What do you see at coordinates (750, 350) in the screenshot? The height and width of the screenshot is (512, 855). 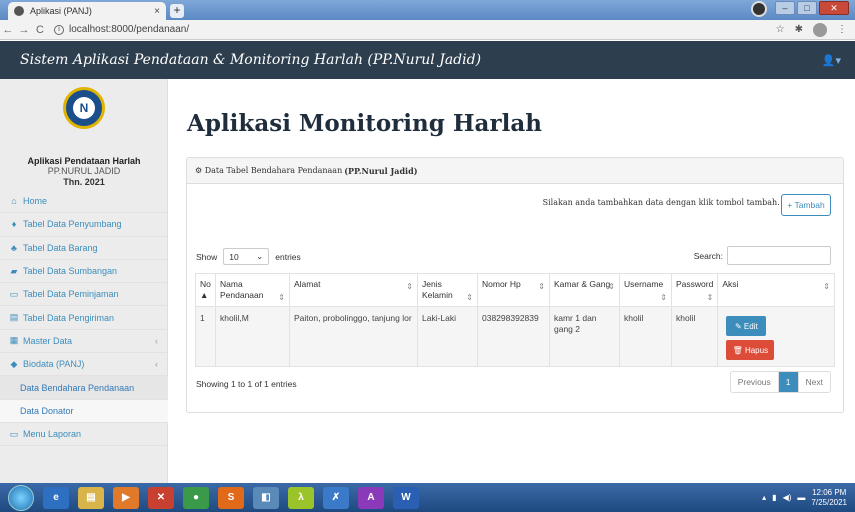 I see `delete-button: 🗑 Hapus` at bounding box center [750, 350].